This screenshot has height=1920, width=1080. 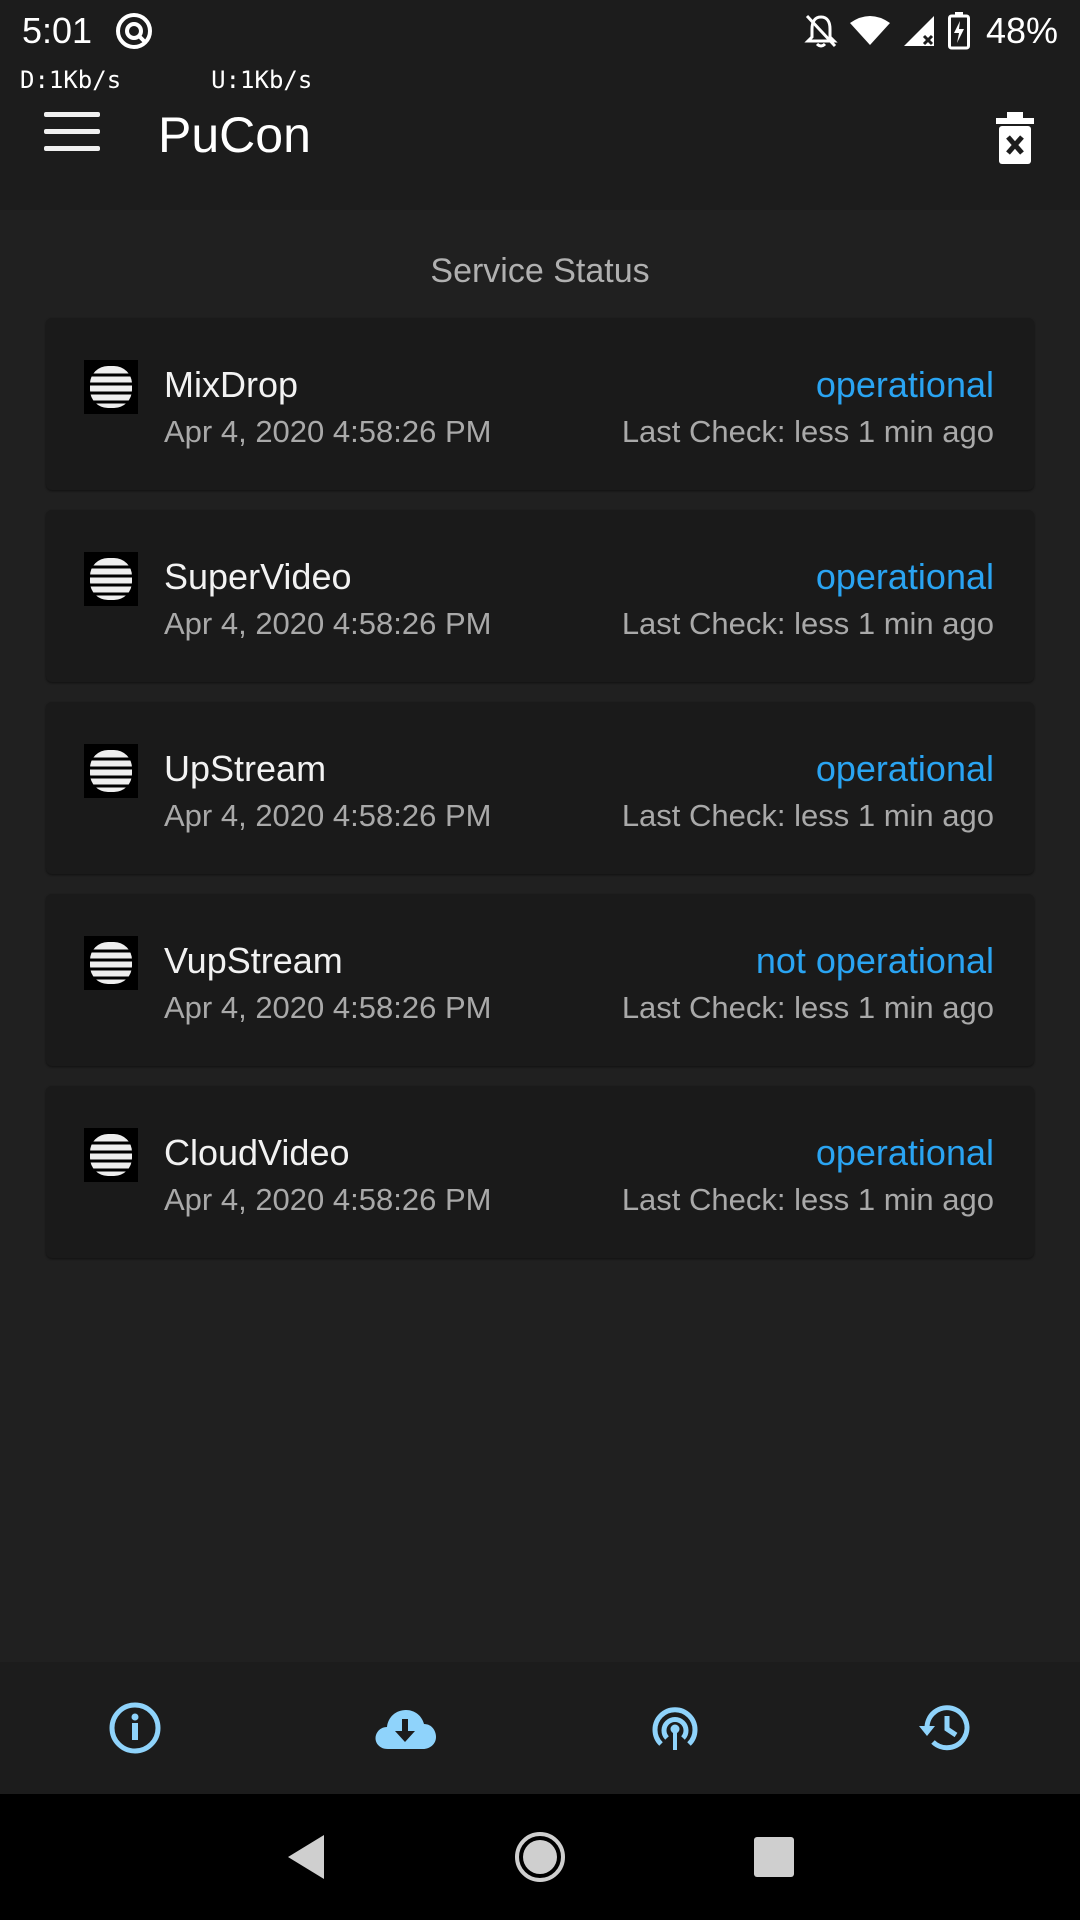 I want to click on app-title: PuCon, so click(x=234, y=135).